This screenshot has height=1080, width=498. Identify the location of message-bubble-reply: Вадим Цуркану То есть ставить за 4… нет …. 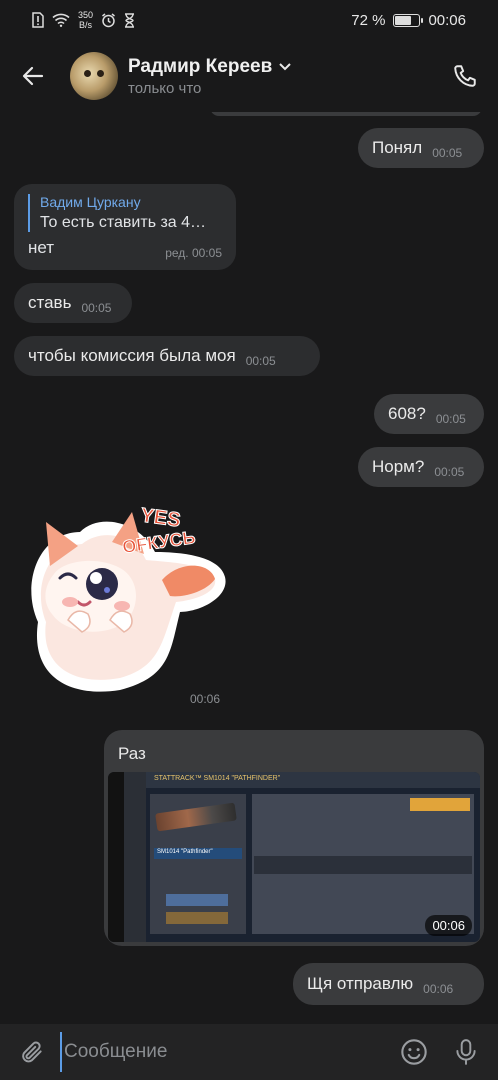
(125, 227).